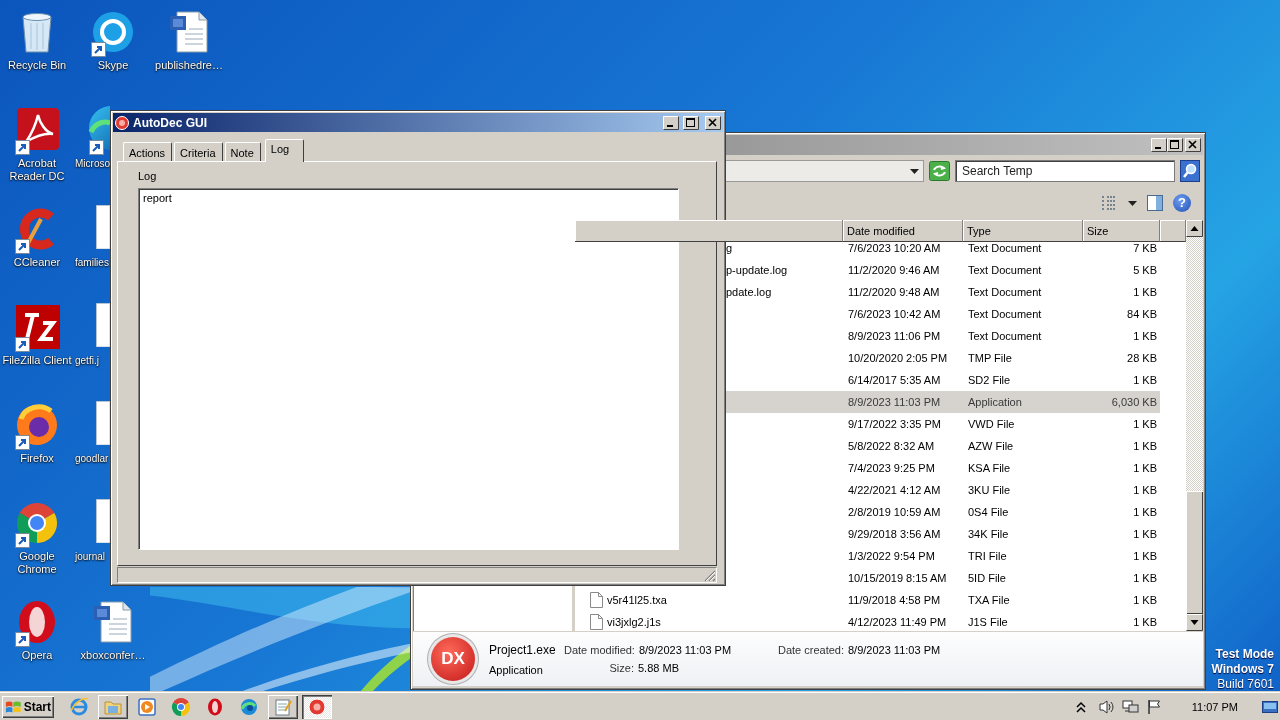 The width and height of the screenshot is (1280, 720). I want to click on type-cell-text: TRI File, so click(987, 556).